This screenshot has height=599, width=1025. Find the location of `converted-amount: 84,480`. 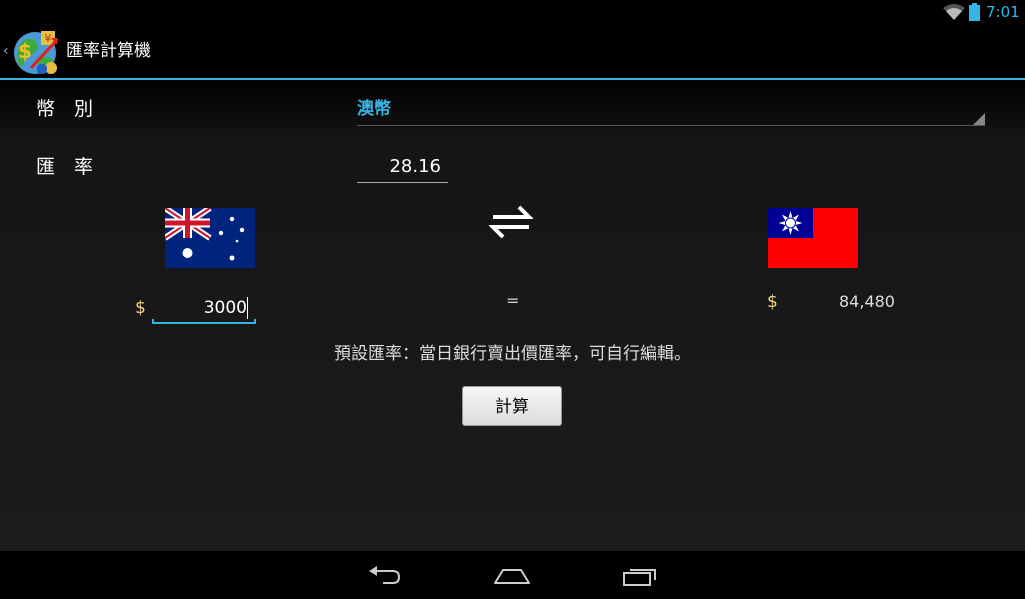

converted-amount: 84,480 is located at coordinates (867, 301).